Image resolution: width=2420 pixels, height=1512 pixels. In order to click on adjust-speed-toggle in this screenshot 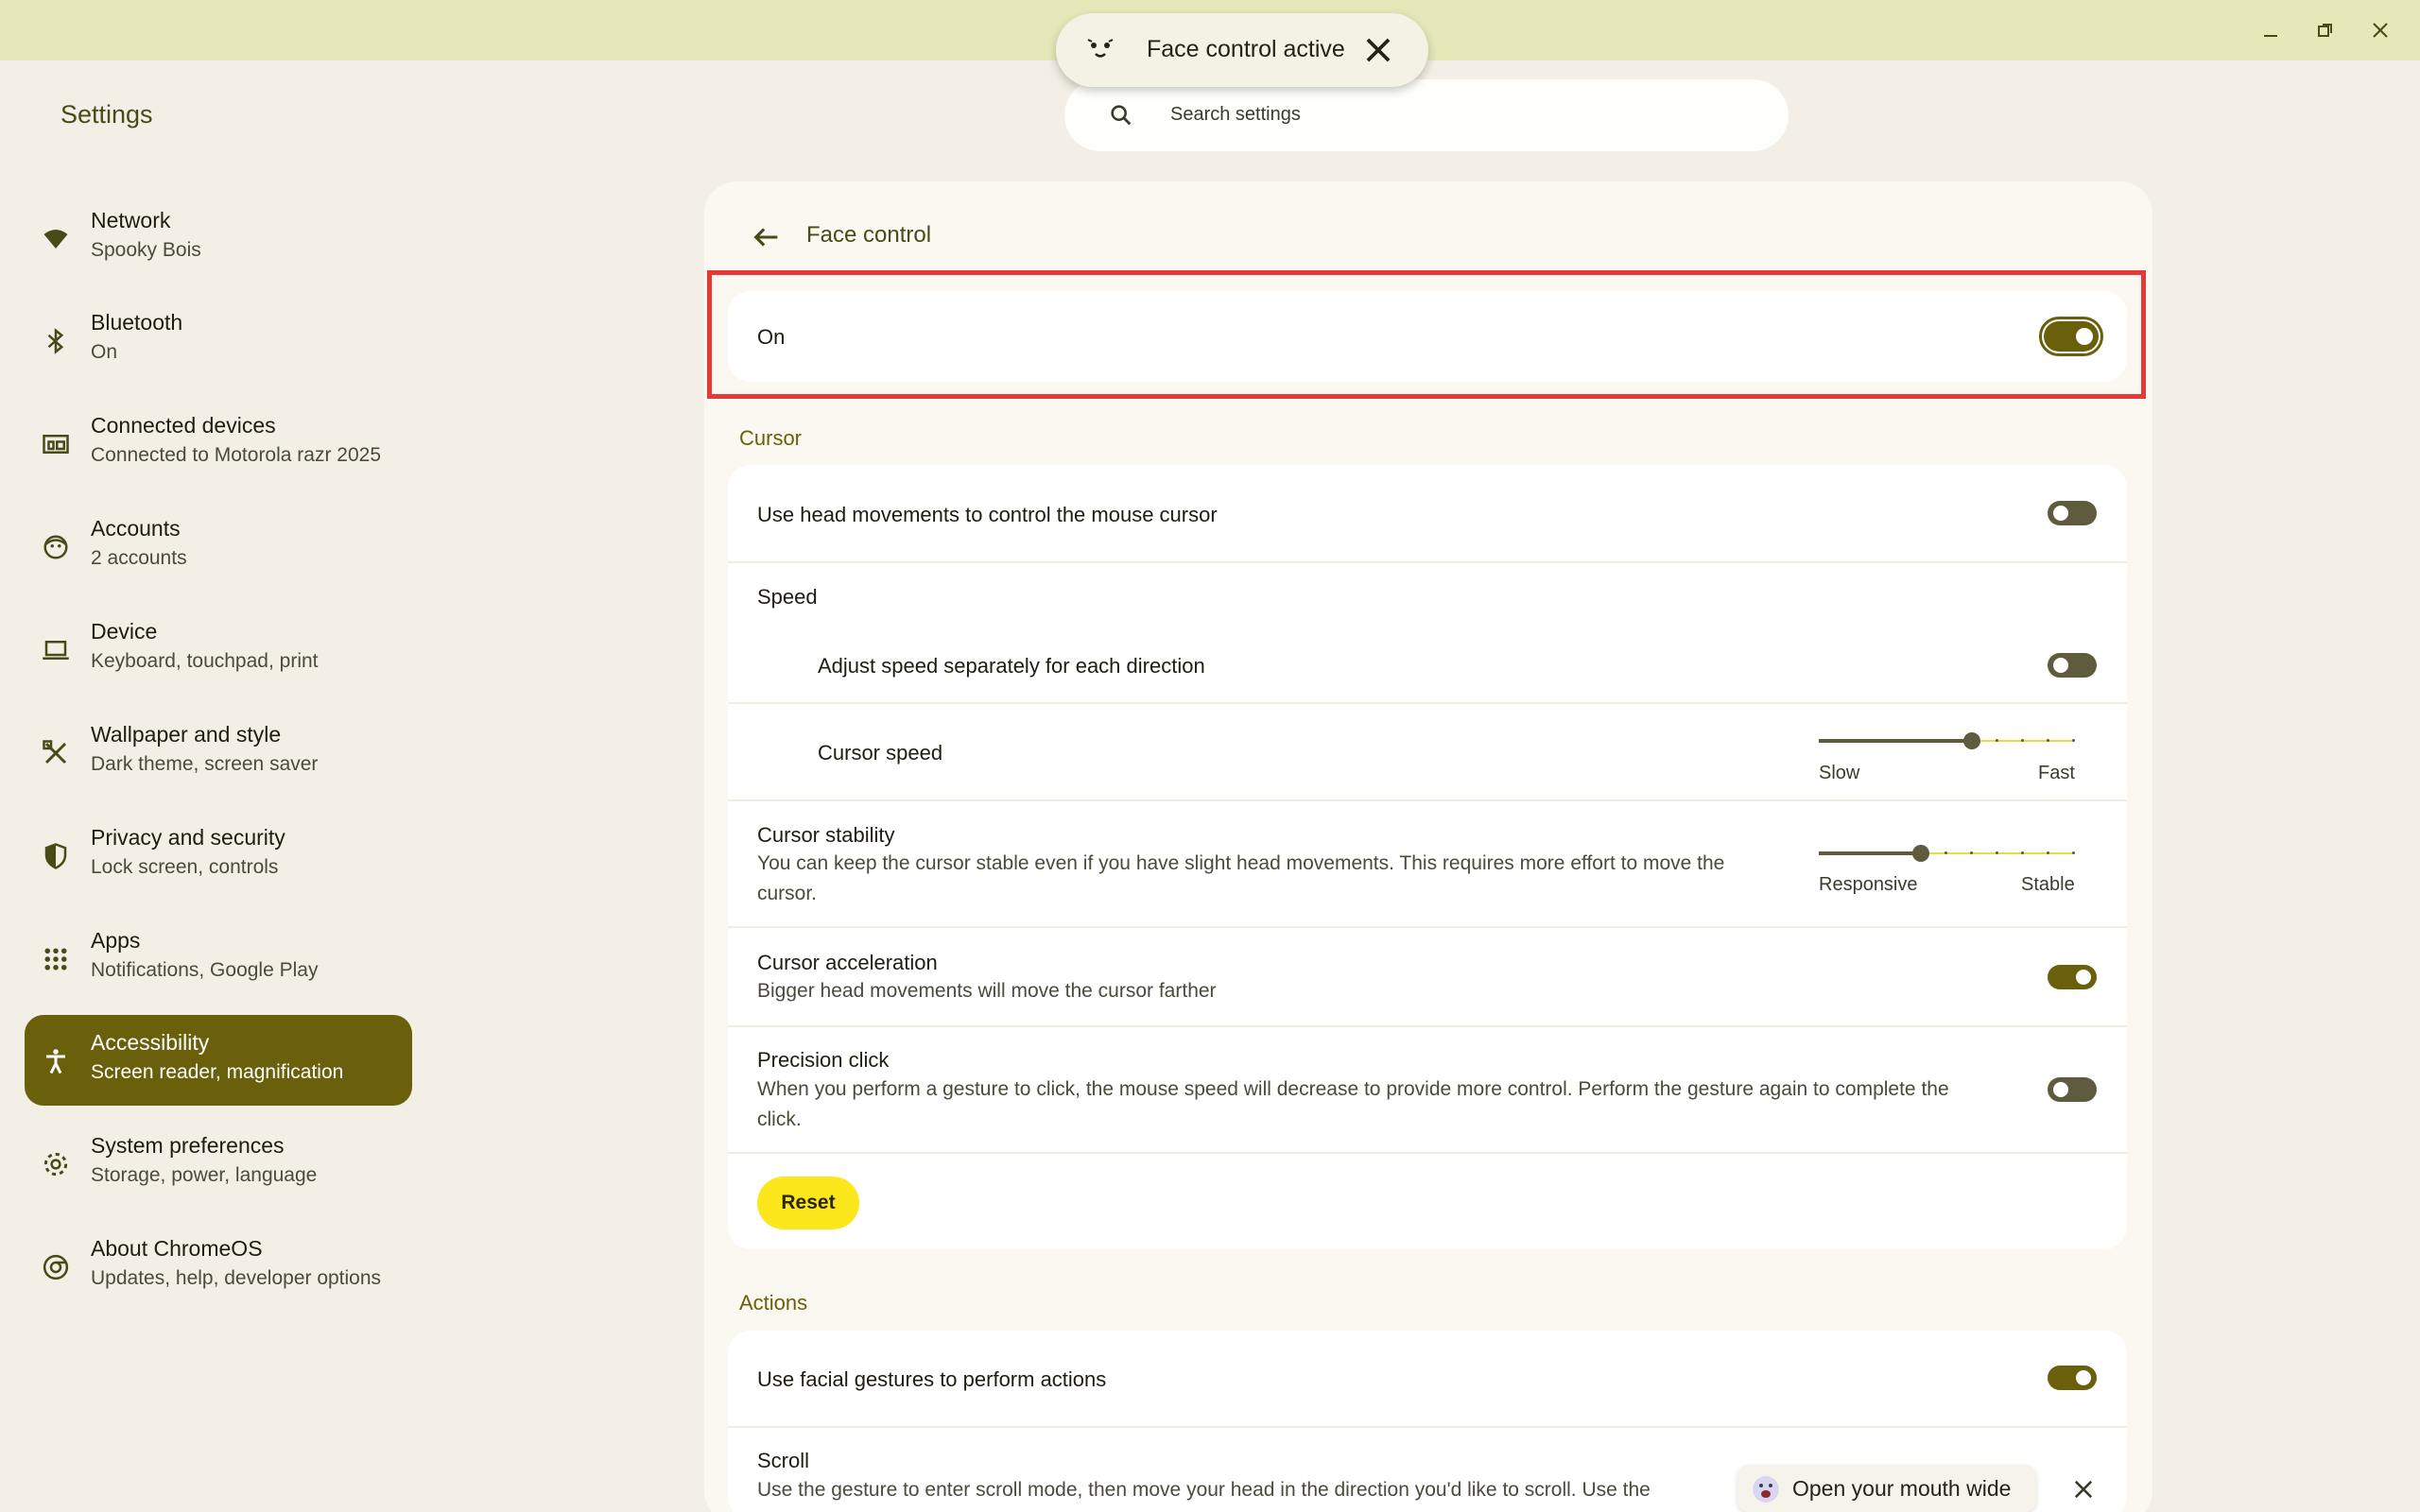, I will do `click(2072, 665)`.